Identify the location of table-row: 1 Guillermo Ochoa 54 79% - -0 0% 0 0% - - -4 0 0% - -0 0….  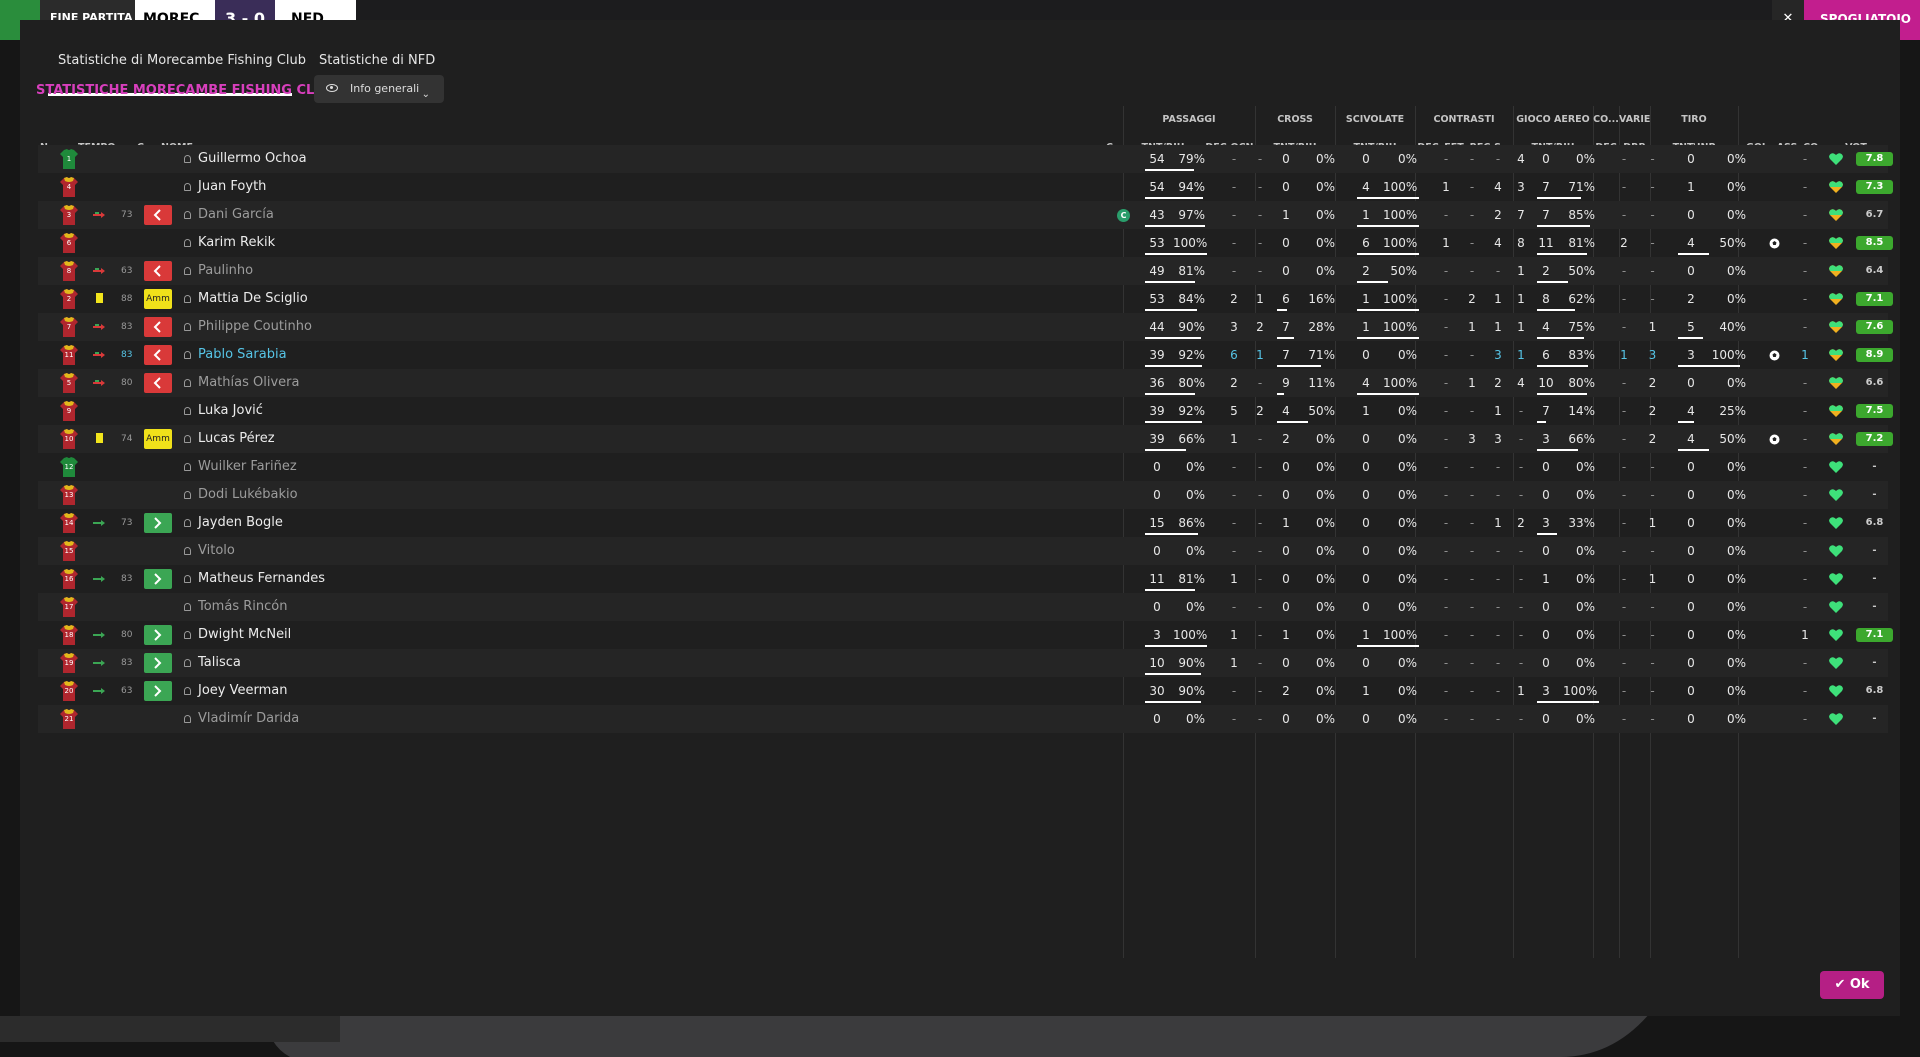
(965, 159).